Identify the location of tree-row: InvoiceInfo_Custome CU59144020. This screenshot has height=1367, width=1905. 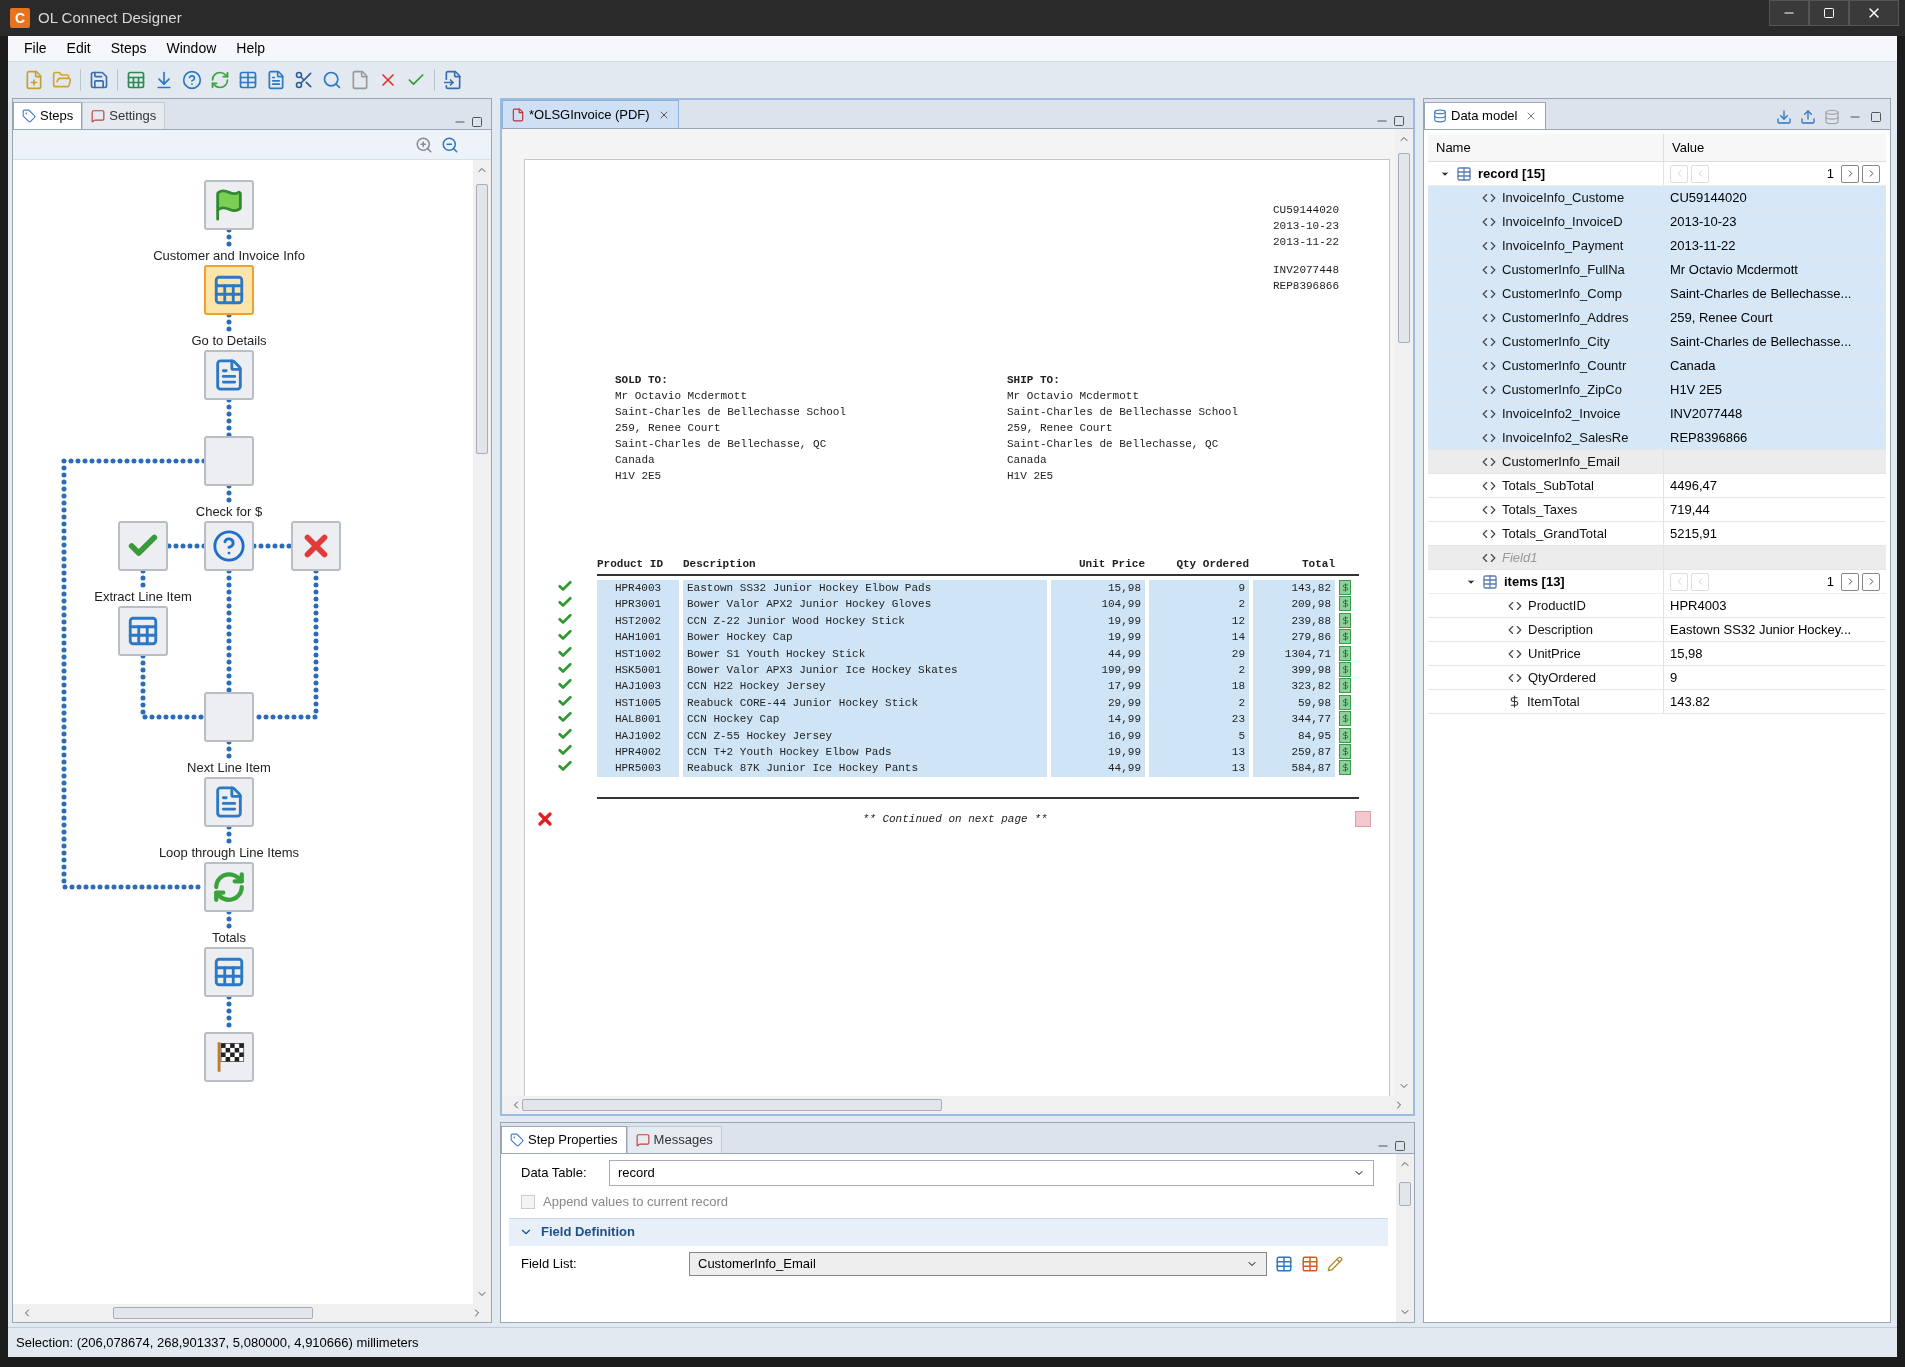
(1657, 198).